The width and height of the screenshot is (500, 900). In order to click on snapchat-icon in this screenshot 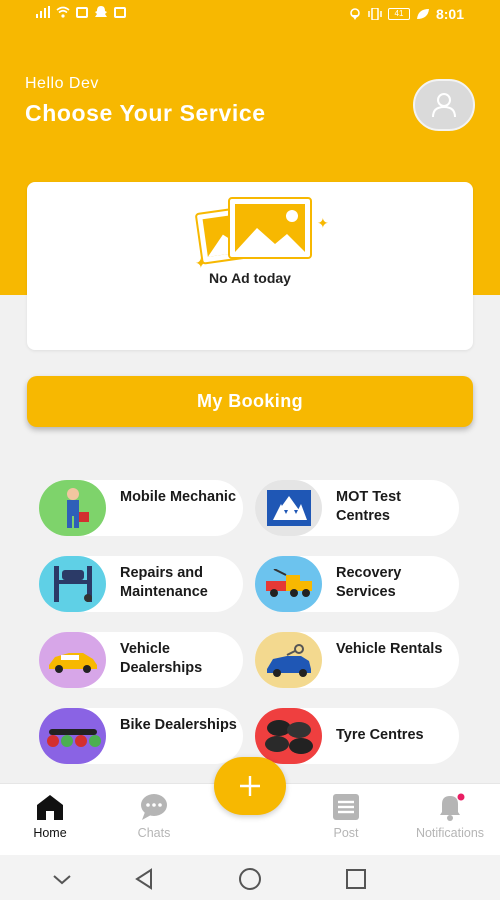, I will do `click(101, 11)`.